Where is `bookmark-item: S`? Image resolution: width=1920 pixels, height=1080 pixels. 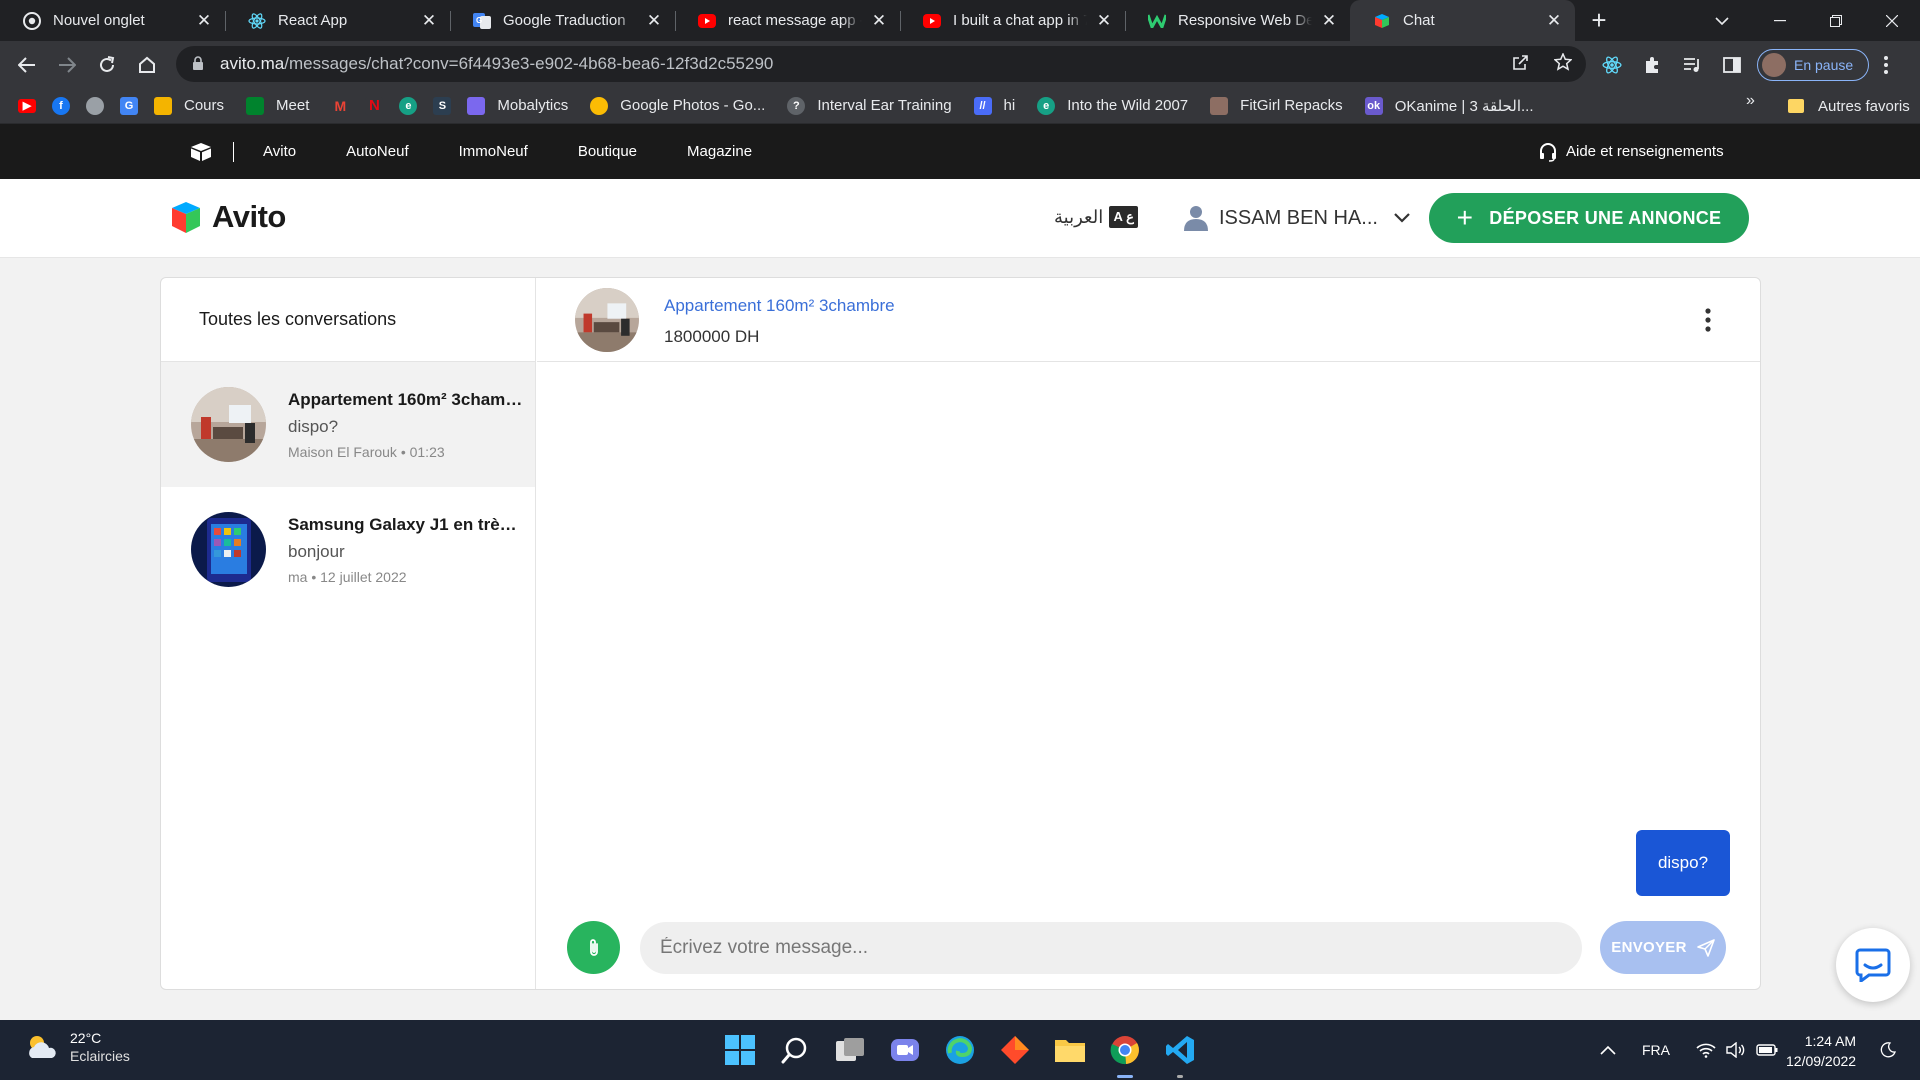 bookmark-item: S is located at coordinates (442, 106).